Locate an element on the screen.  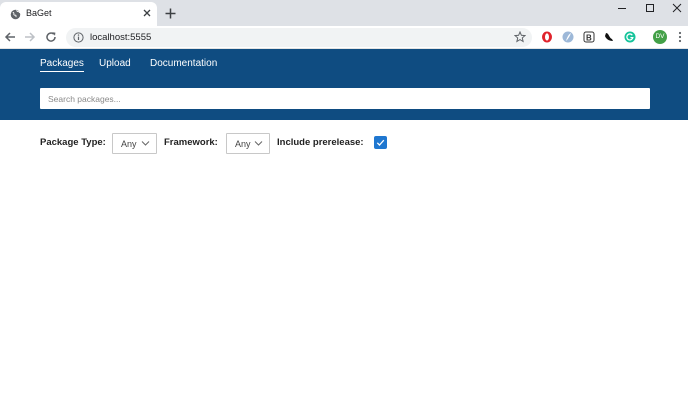
nav-packages: Packages is located at coordinates (62, 65).